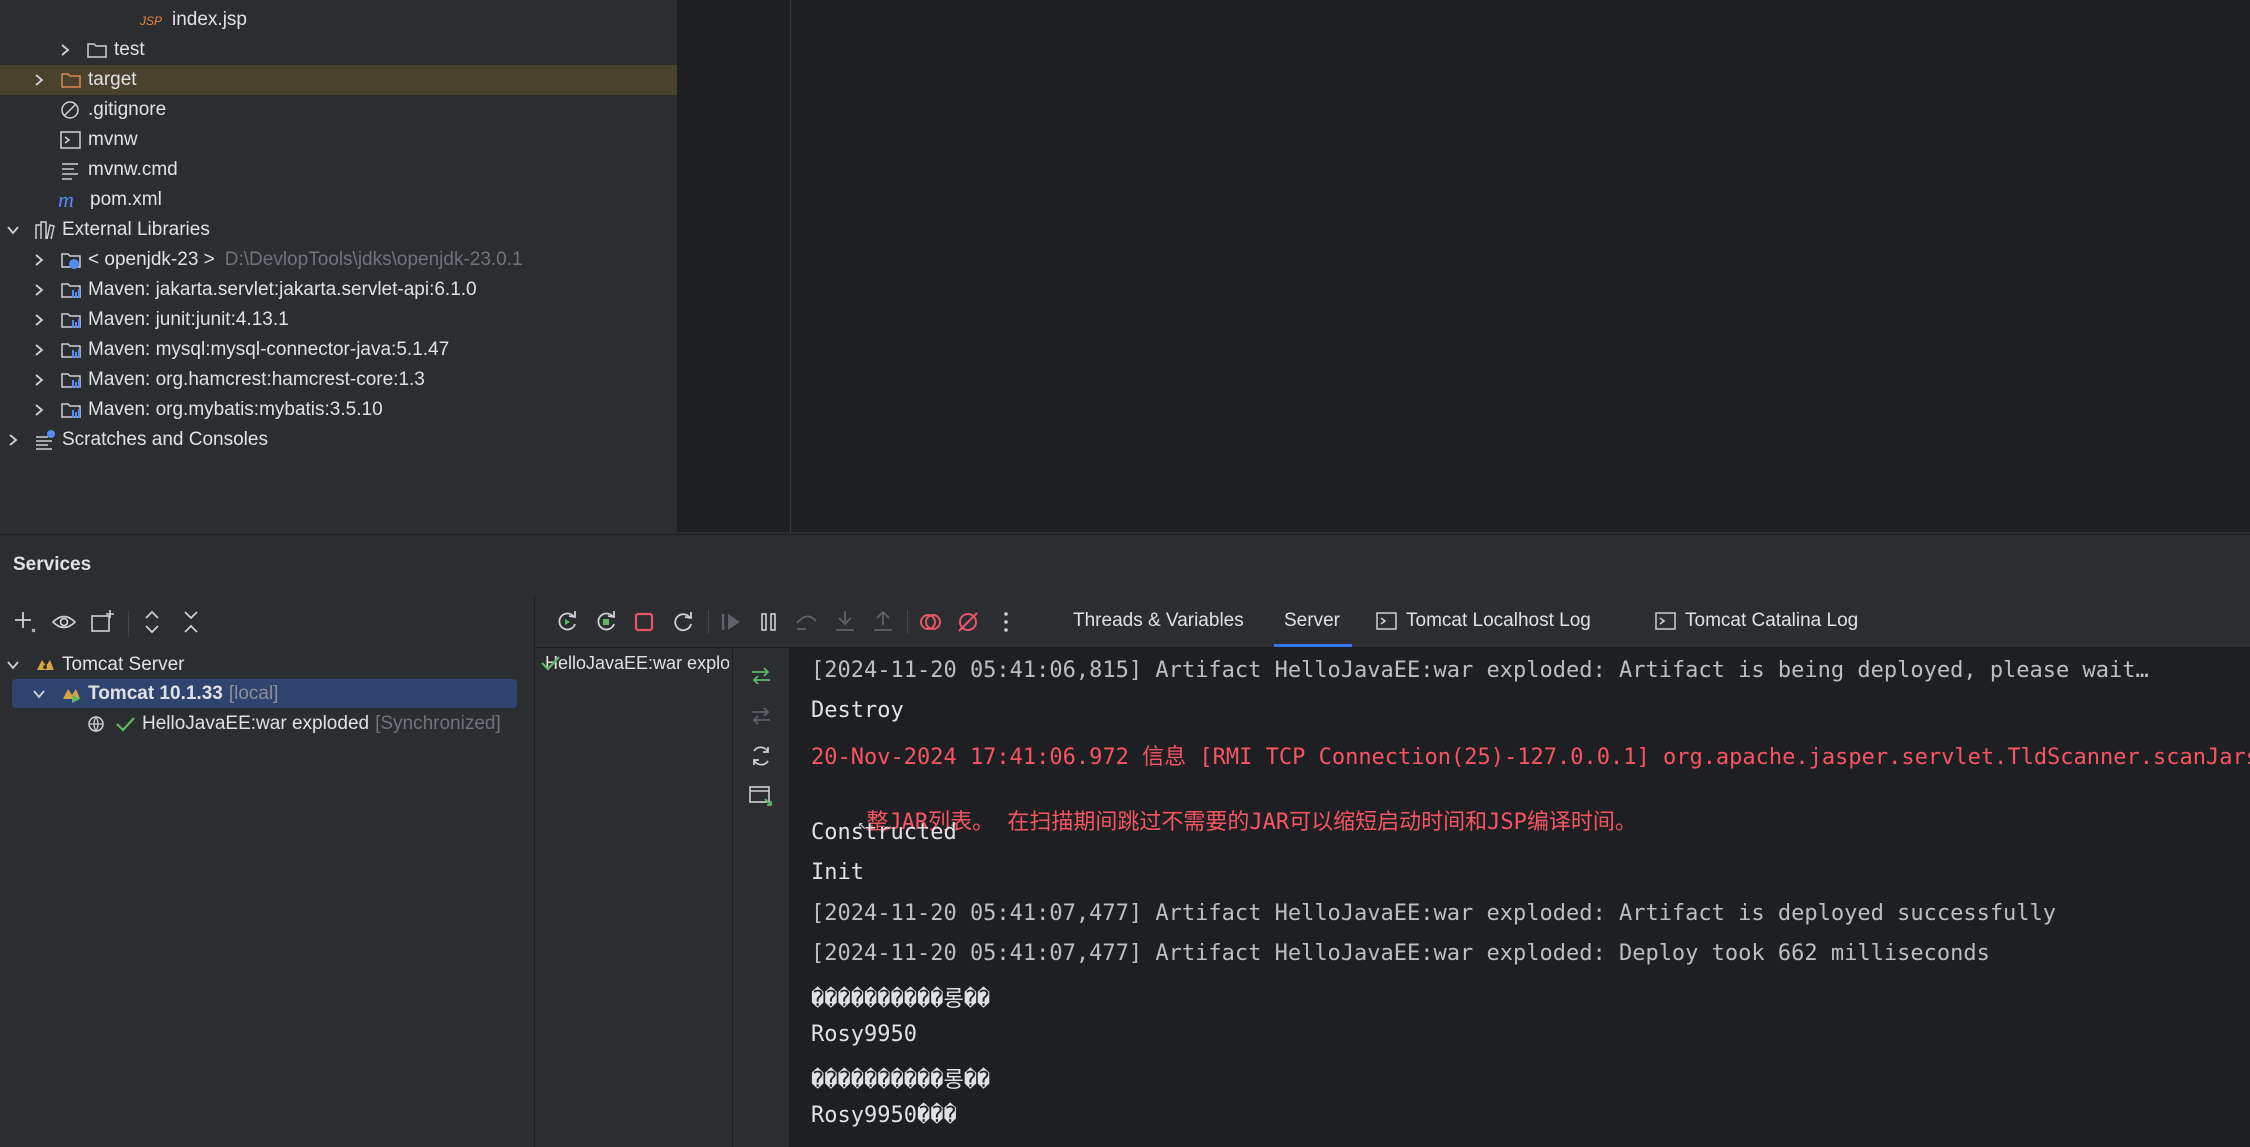 The width and height of the screenshot is (2250, 1147). I want to click on deploy-button, so click(761, 676).